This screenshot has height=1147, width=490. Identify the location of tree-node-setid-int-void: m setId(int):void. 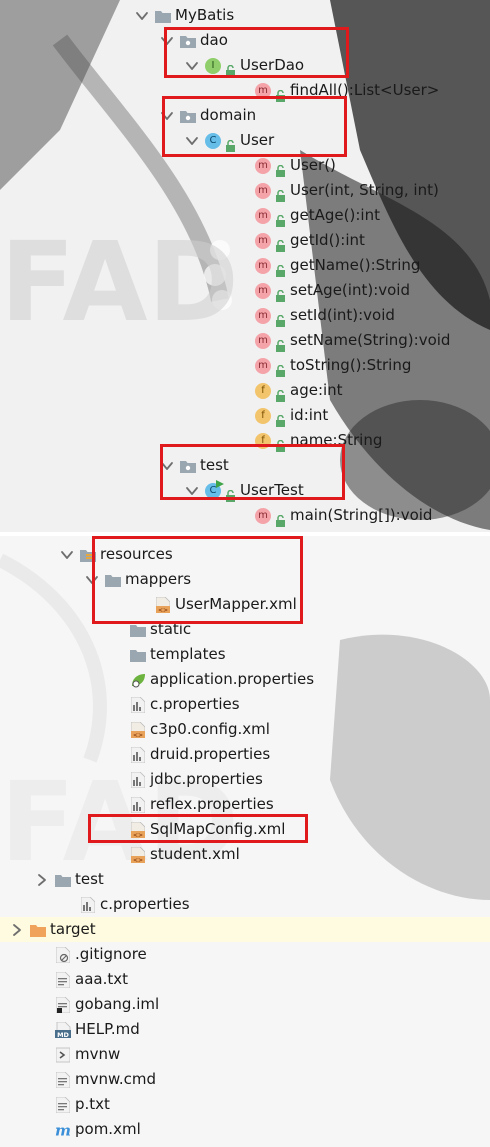
(325, 315).